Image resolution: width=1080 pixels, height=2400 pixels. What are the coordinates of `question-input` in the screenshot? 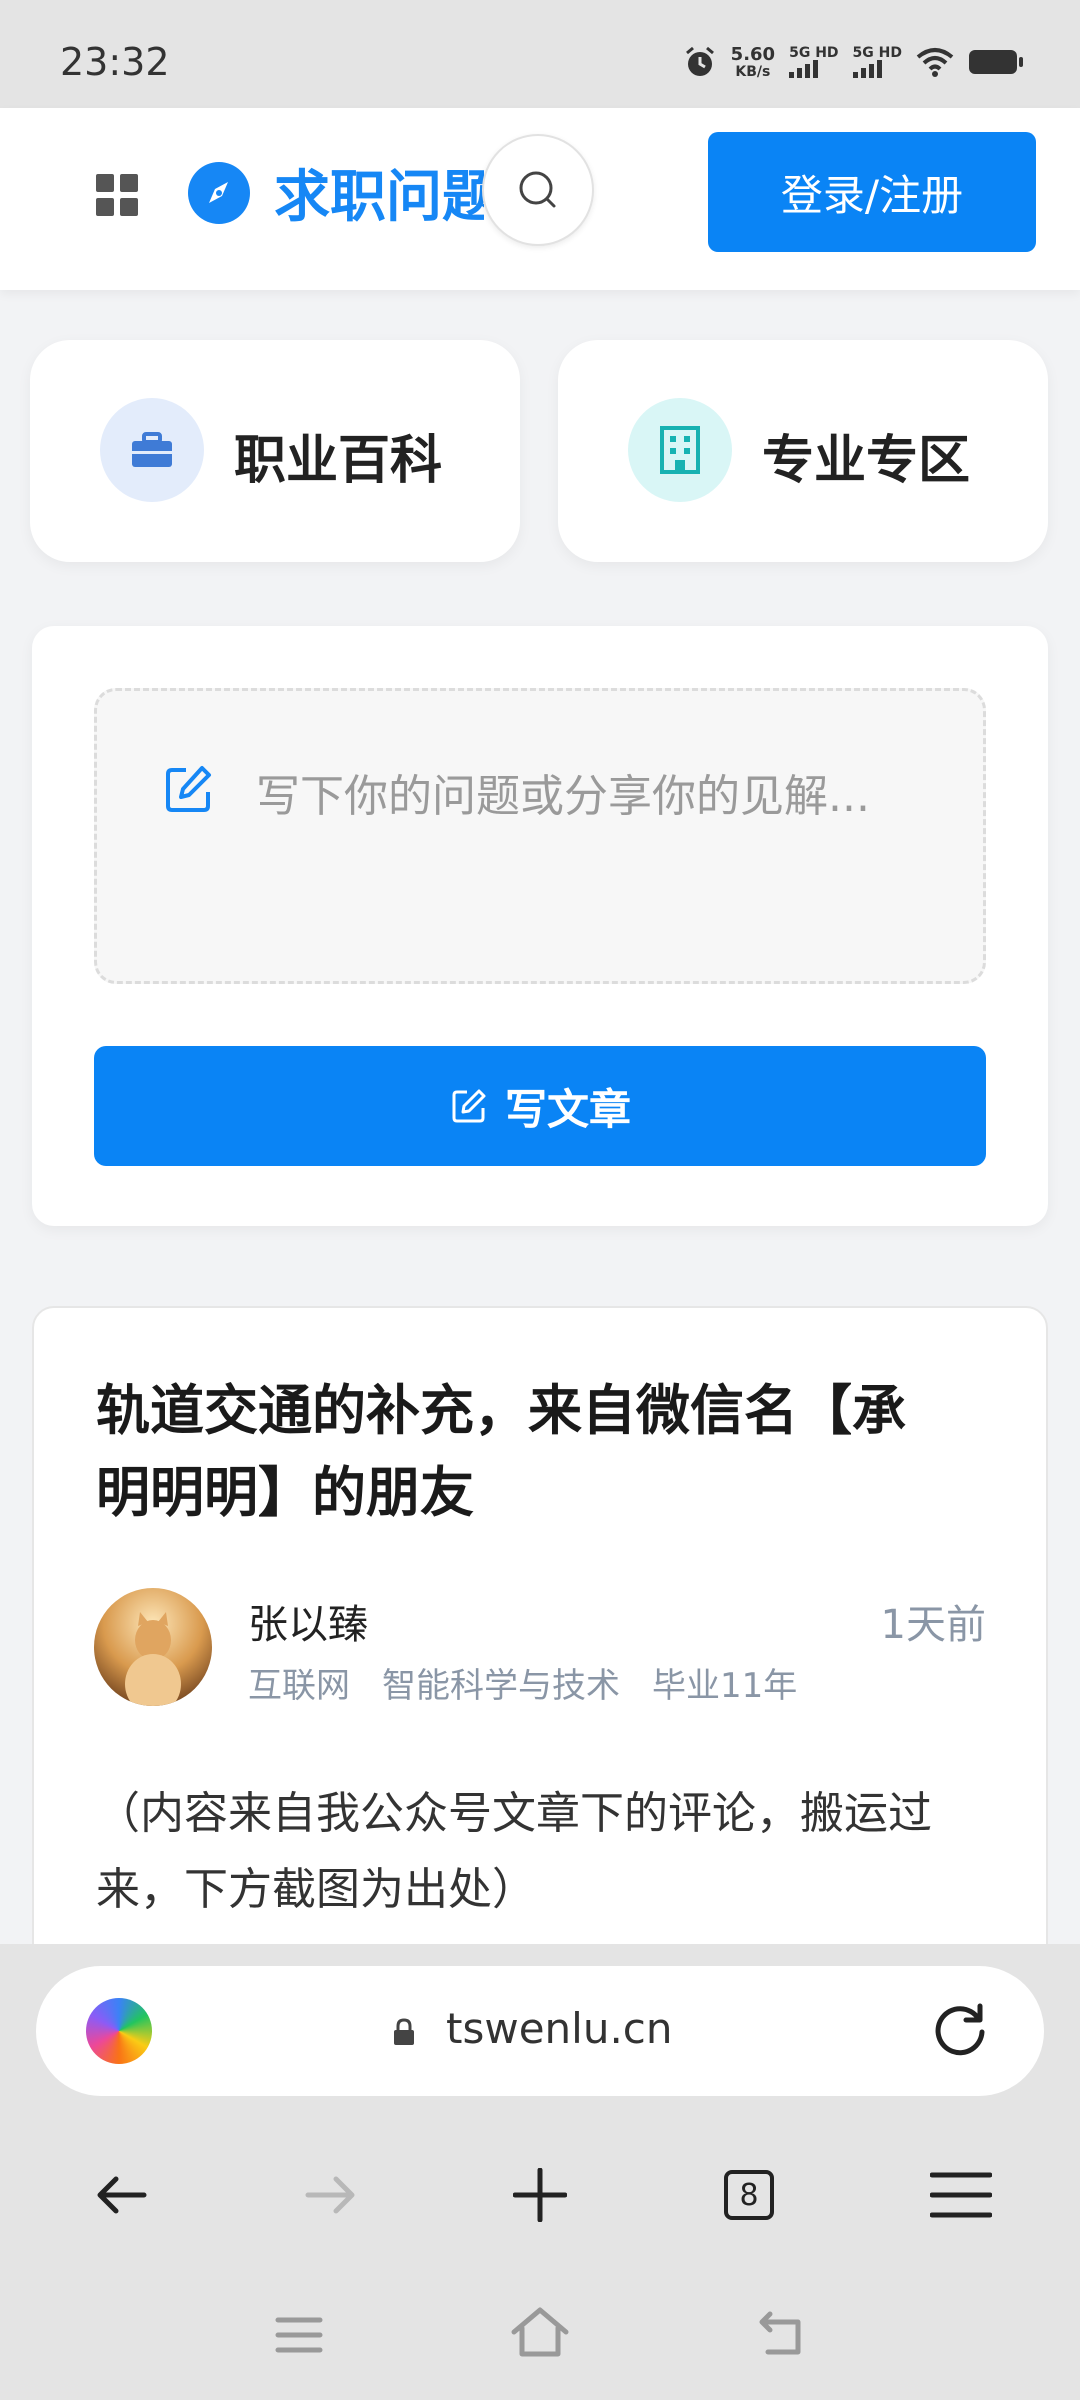 It's located at (540, 836).